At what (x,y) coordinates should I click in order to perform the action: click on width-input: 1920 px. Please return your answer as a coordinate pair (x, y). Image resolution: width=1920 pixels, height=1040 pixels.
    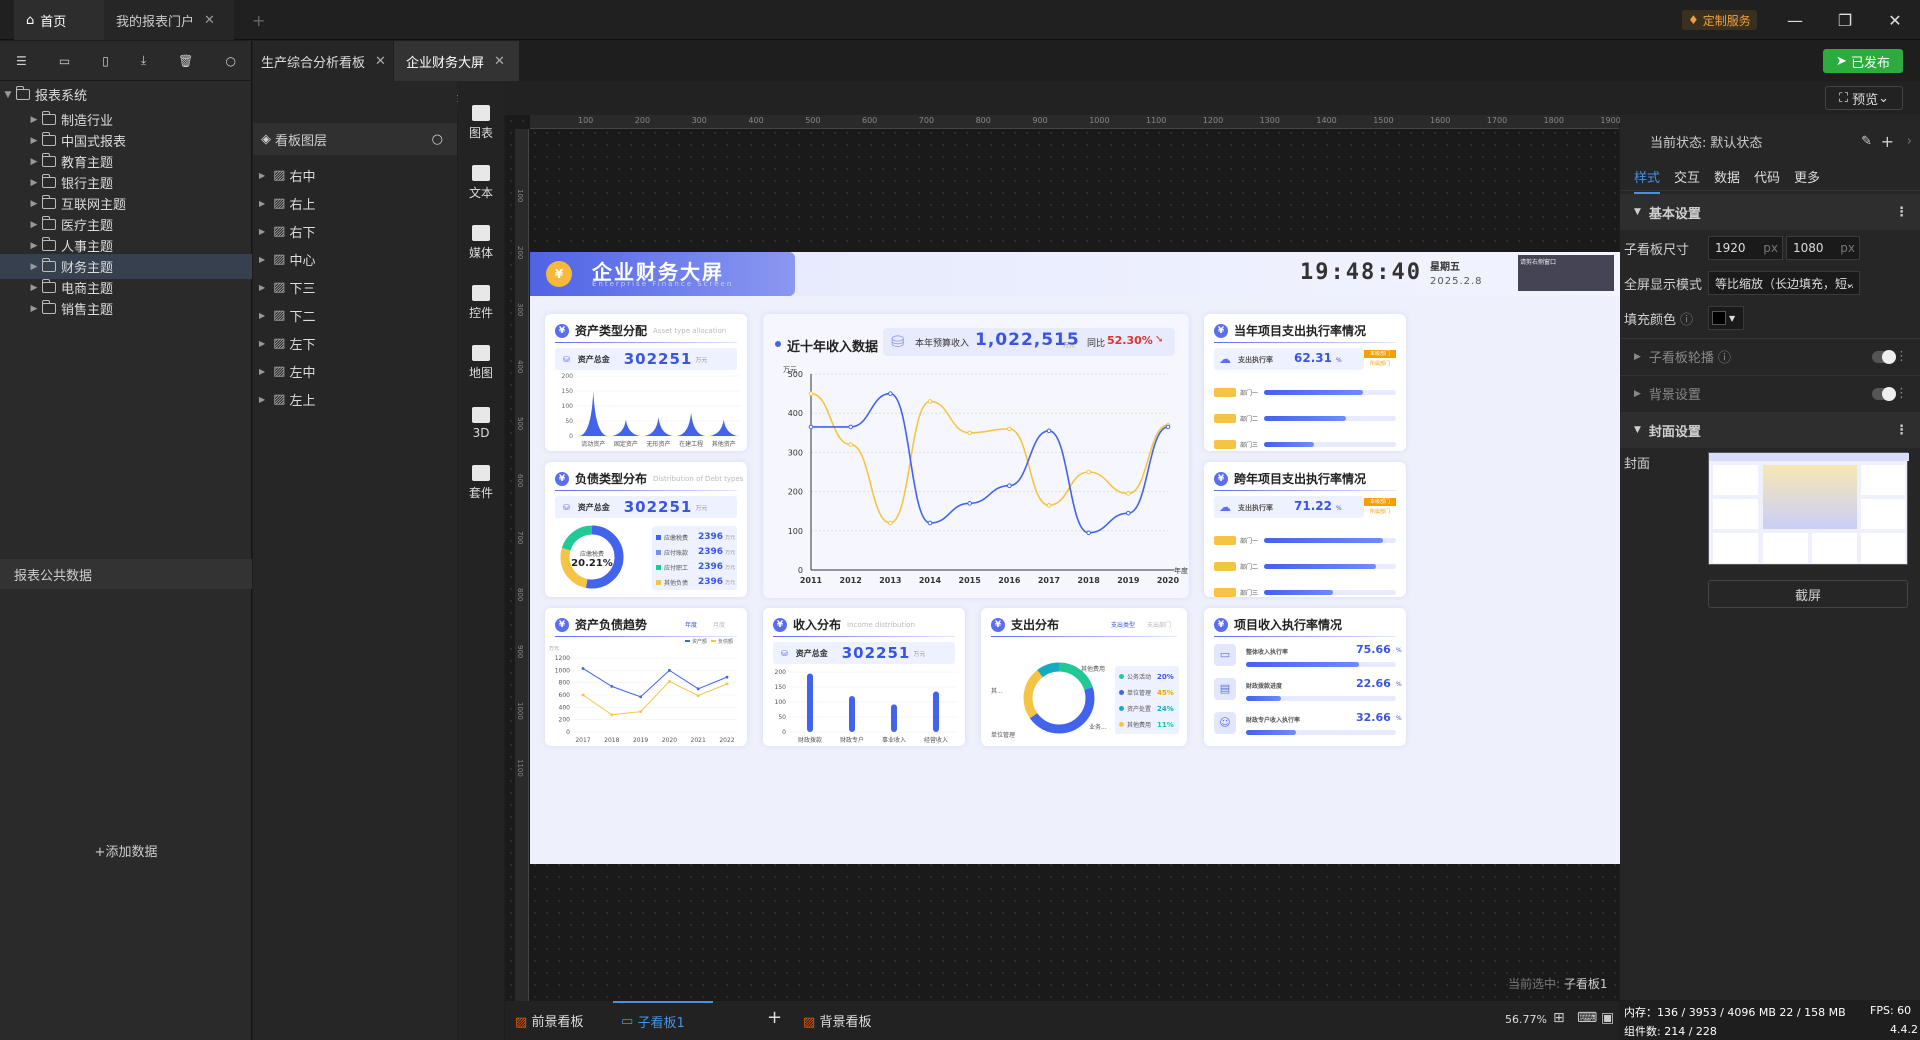
    Looking at the image, I should click on (1745, 248).